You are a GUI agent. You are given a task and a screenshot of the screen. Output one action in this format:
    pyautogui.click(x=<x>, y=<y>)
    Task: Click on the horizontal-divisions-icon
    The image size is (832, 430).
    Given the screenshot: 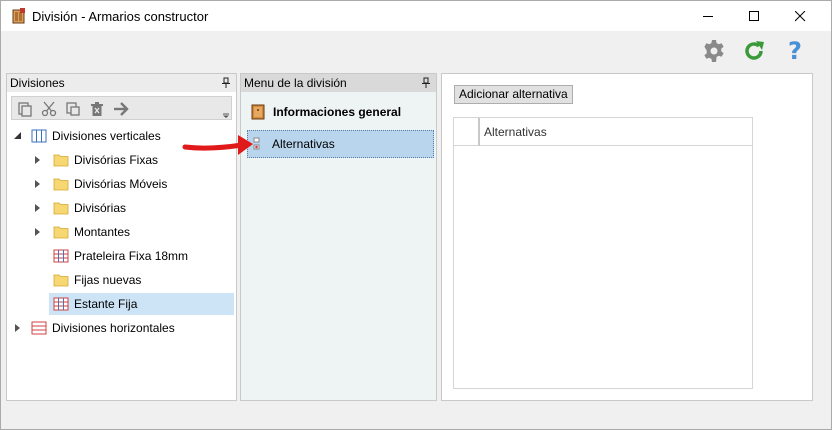 What is the action you would take?
    pyautogui.click(x=39, y=328)
    